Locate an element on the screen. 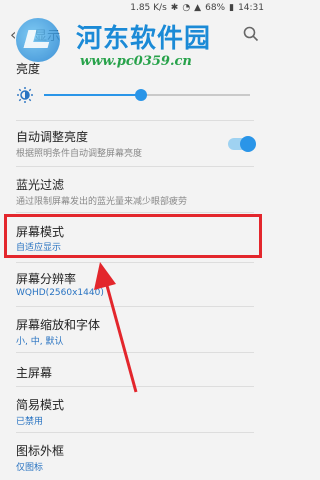  signal-icon: ▲ is located at coordinates (198, 7).